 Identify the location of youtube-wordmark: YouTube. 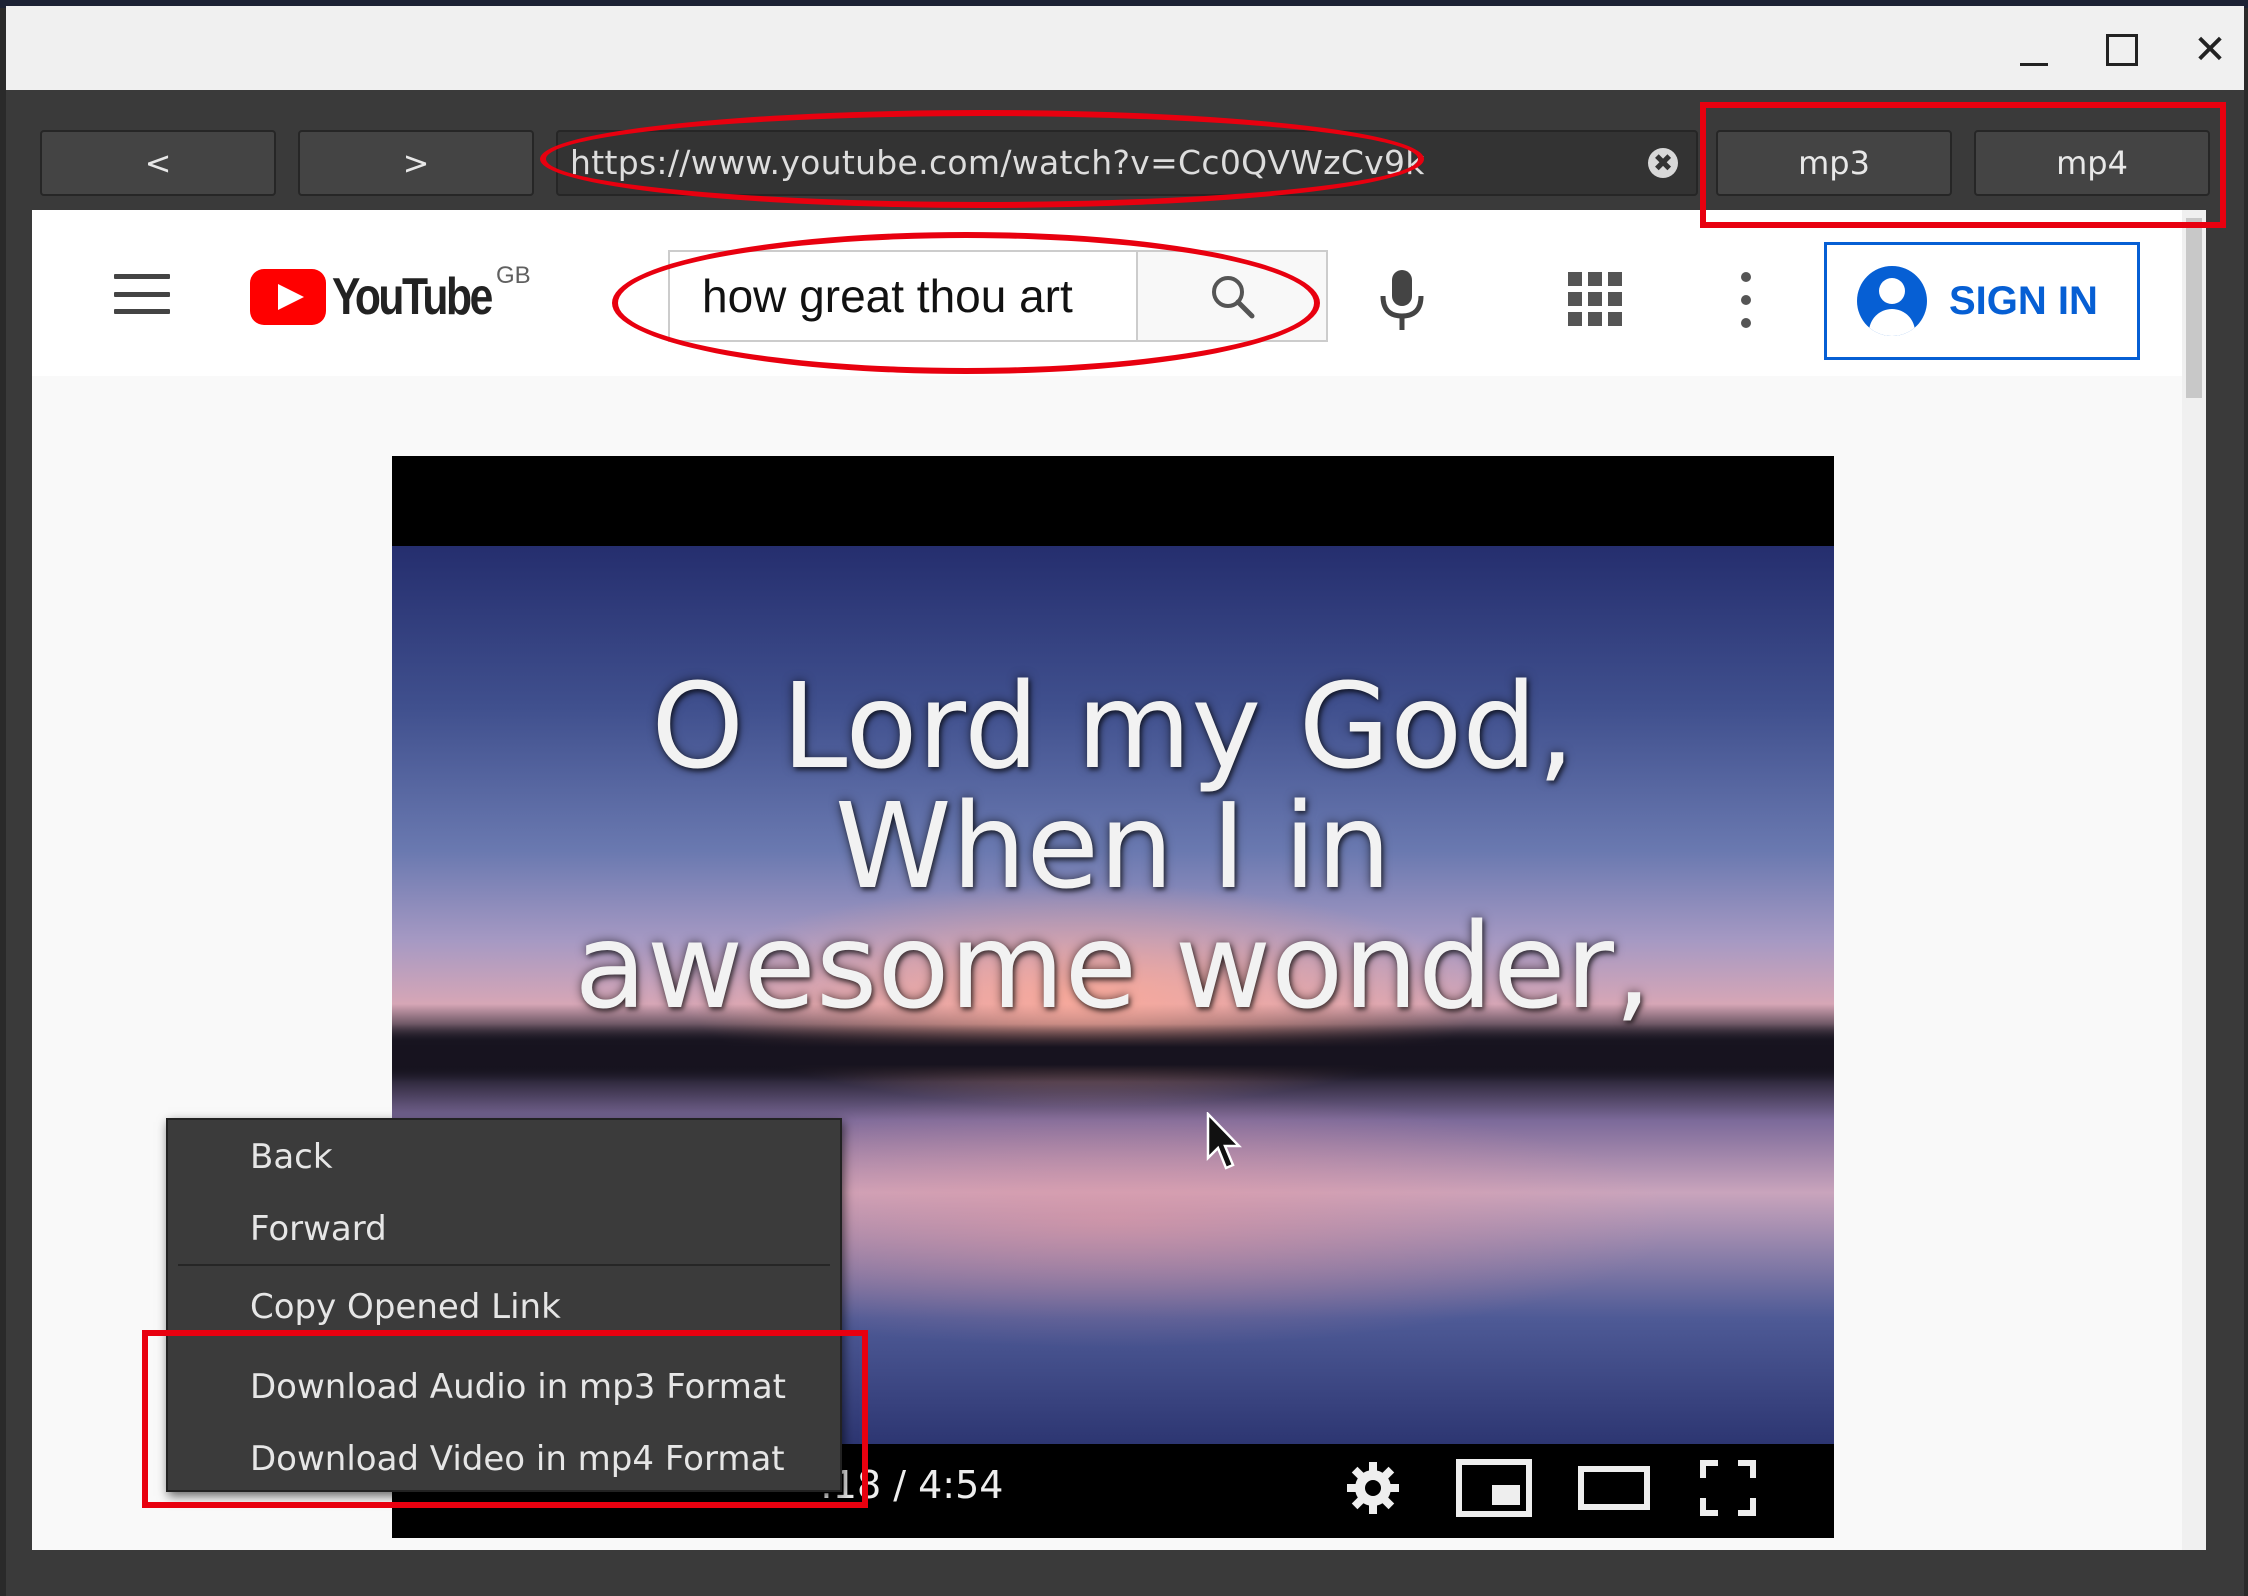
(412, 297).